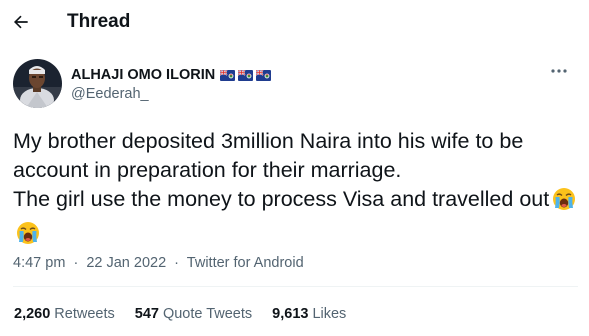 This screenshot has height=336, width=589. What do you see at coordinates (110, 94) in the screenshot?
I see `user-handle: @Eederah_` at bounding box center [110, 94].